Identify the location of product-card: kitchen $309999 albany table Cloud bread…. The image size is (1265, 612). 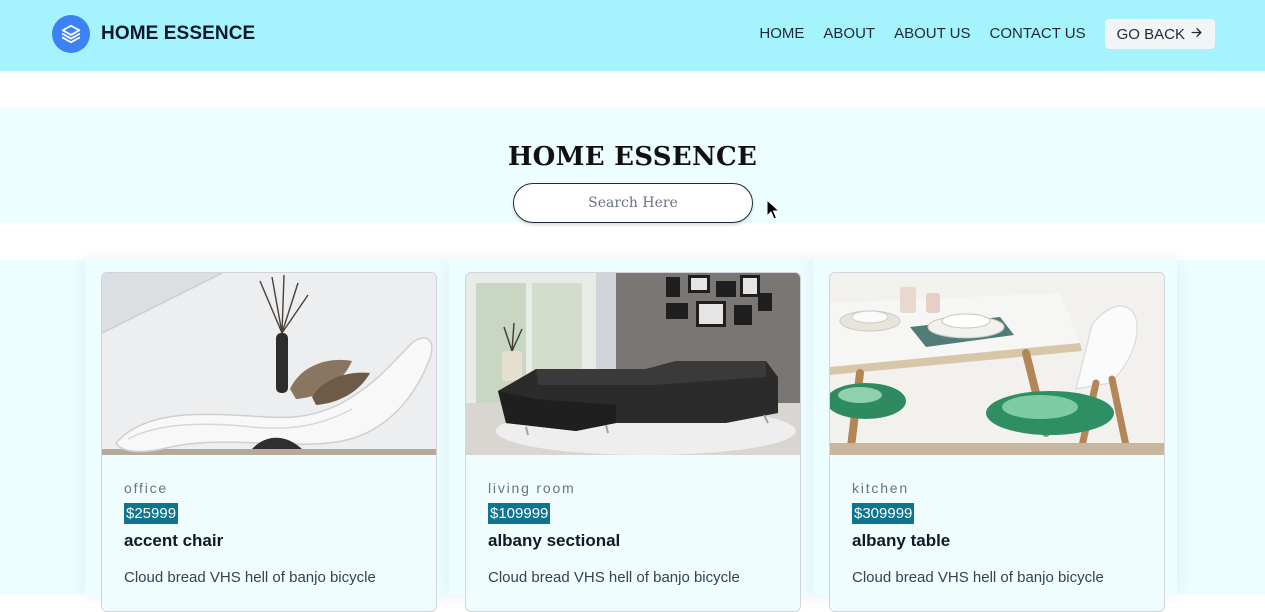
(997, 442).